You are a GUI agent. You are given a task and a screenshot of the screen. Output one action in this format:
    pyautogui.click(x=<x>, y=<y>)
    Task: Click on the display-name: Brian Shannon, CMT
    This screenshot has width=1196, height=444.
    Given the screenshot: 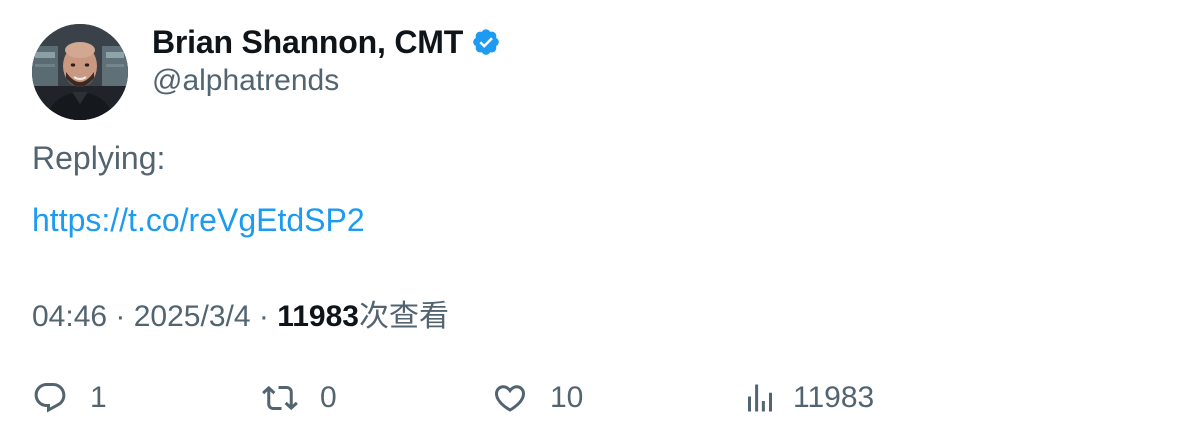 What is the action you would take?
    pyautogui.click(x=307, y=42)
    